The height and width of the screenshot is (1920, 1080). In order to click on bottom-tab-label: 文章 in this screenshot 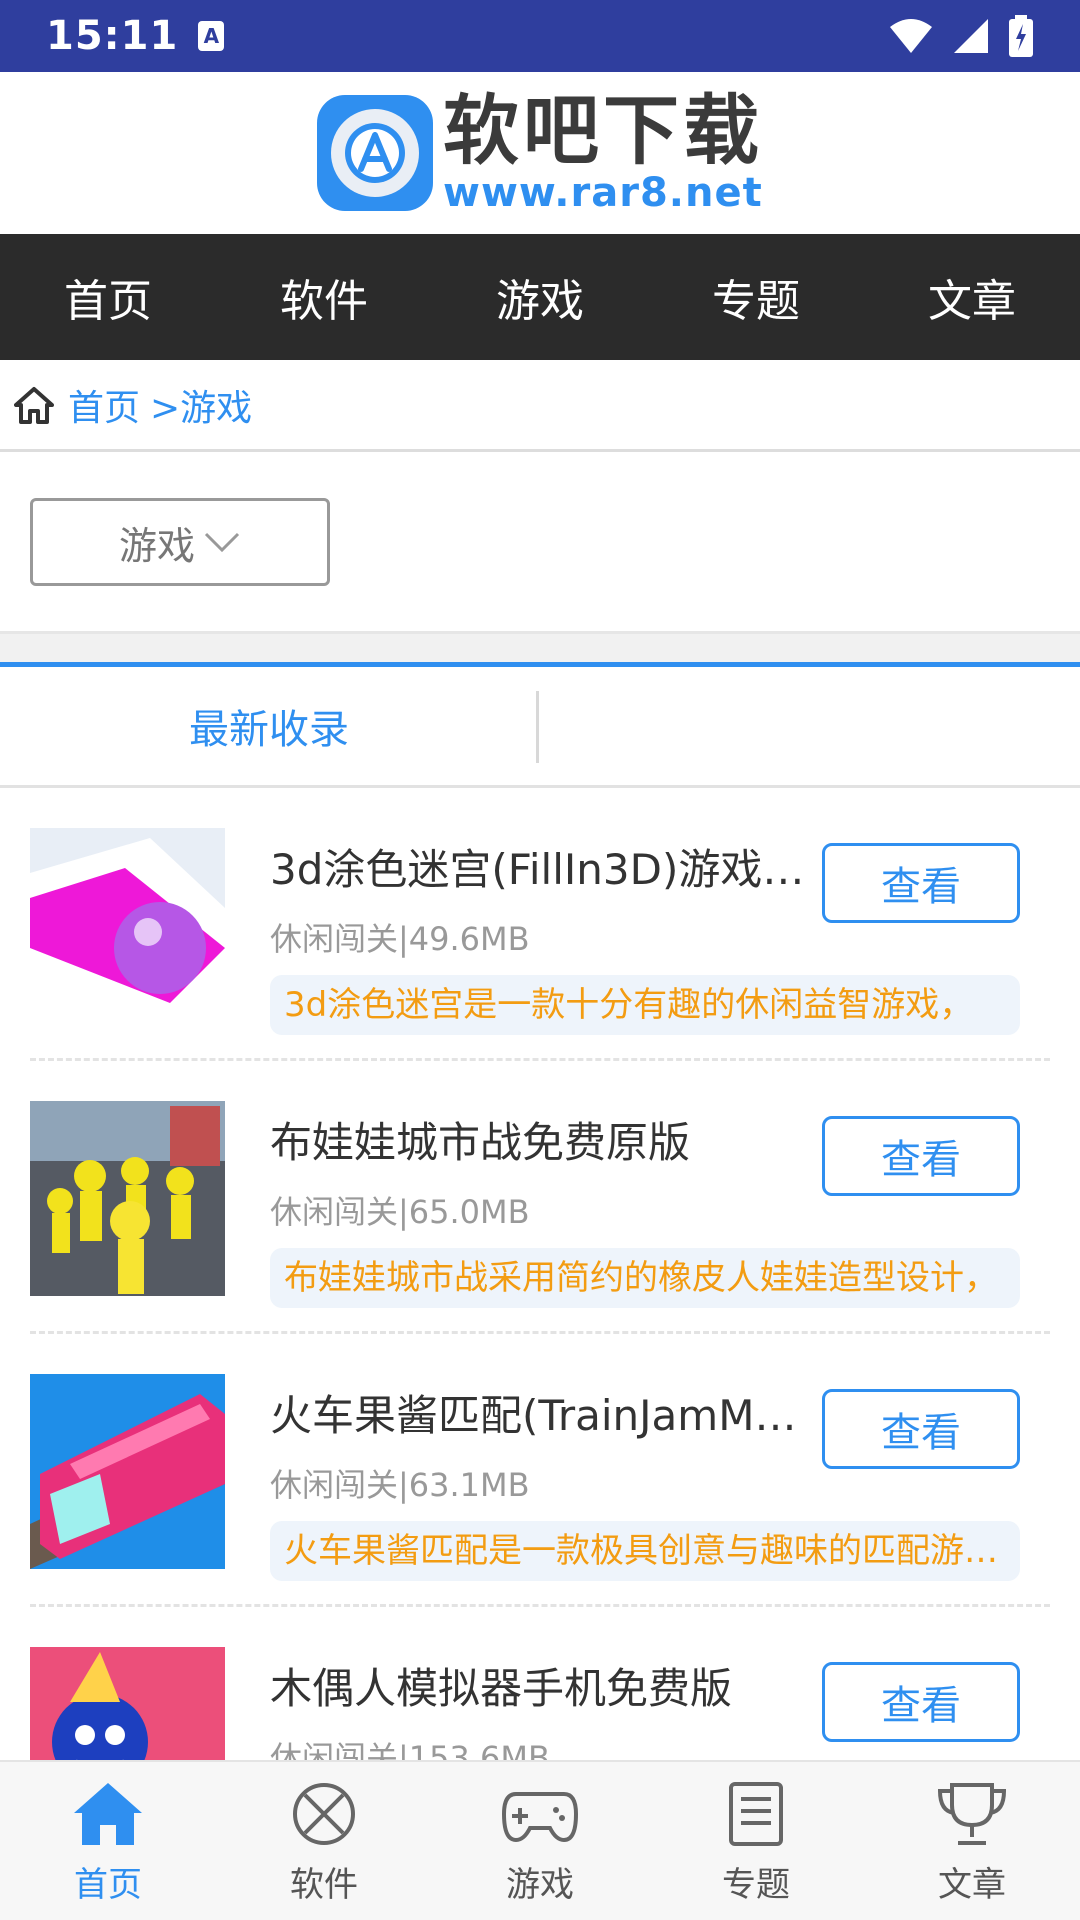, I will do `click(972, 1884)`.